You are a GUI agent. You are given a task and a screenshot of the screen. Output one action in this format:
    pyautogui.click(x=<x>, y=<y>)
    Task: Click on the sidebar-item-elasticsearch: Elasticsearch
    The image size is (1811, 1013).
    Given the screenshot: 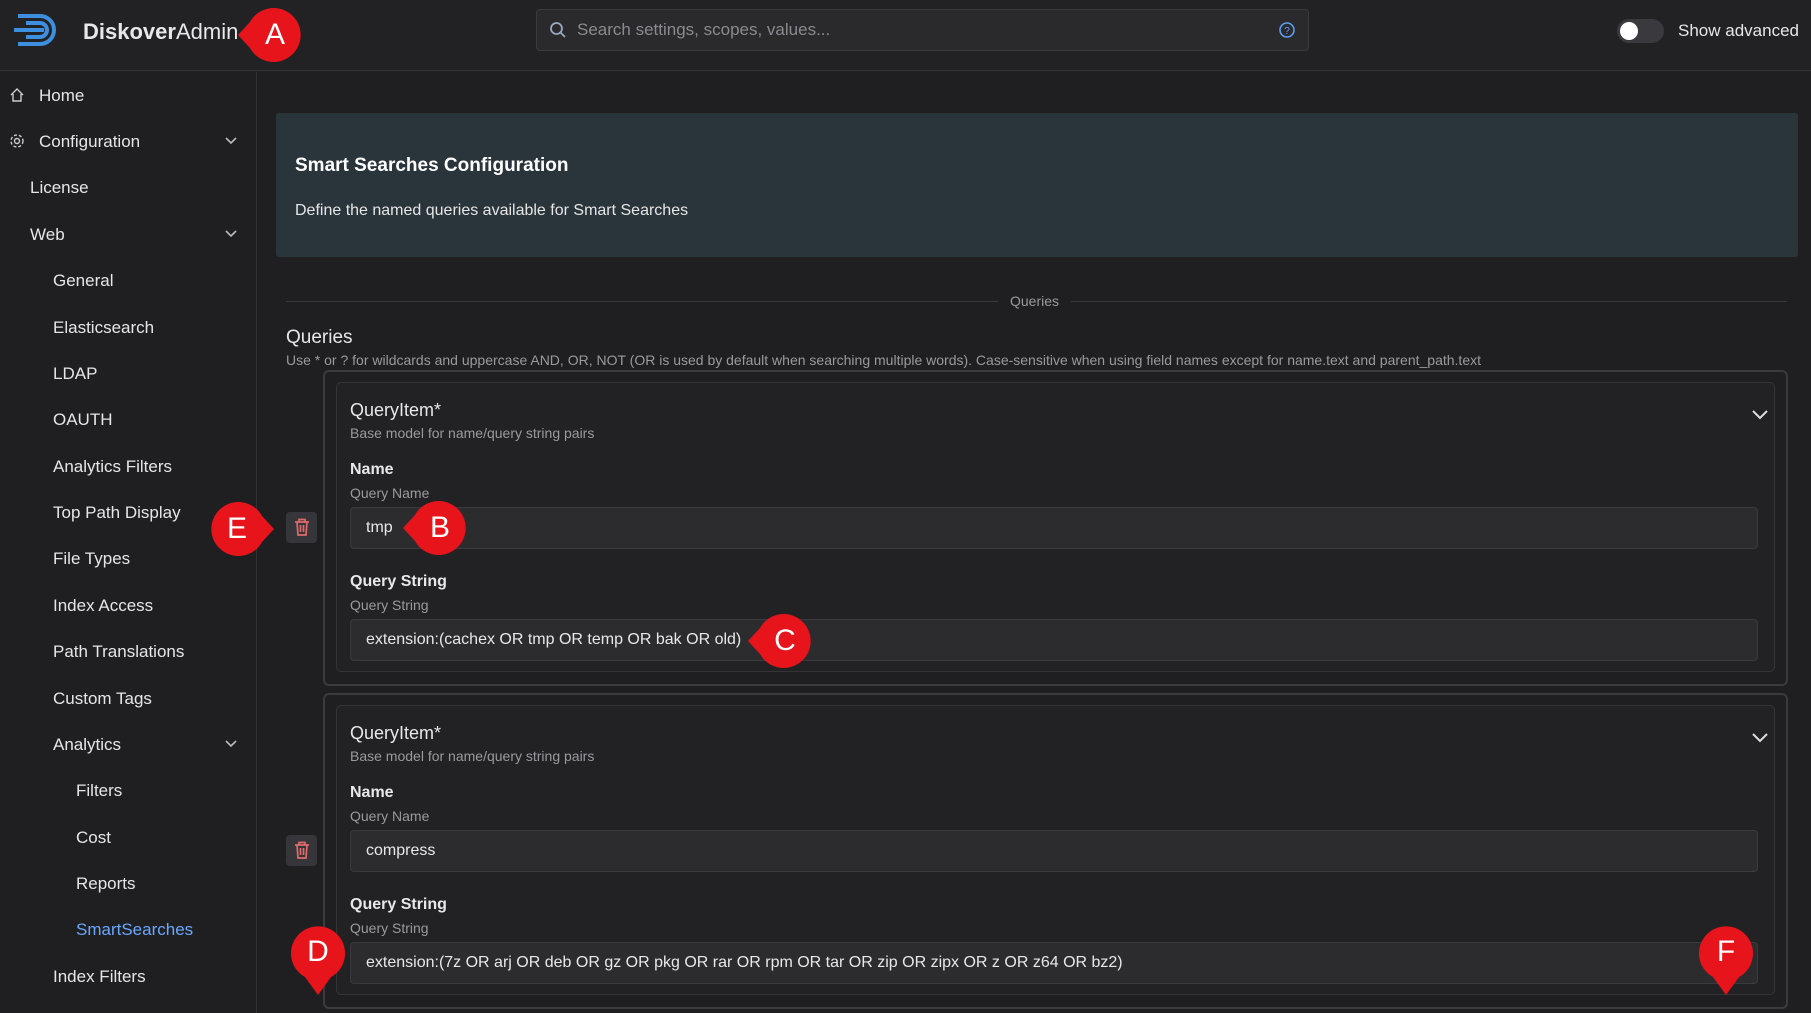 What is the action you would take?
    pyautogui.click(x=128, y=327)
    